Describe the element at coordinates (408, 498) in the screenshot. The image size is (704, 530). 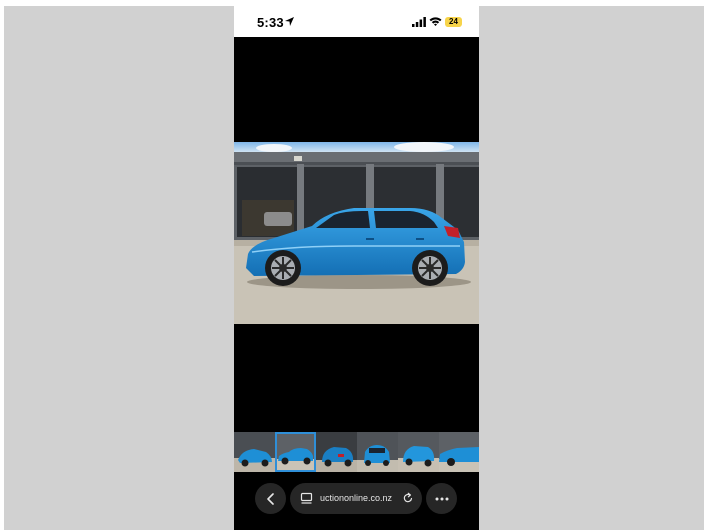
I see `reload-icon` at that location.